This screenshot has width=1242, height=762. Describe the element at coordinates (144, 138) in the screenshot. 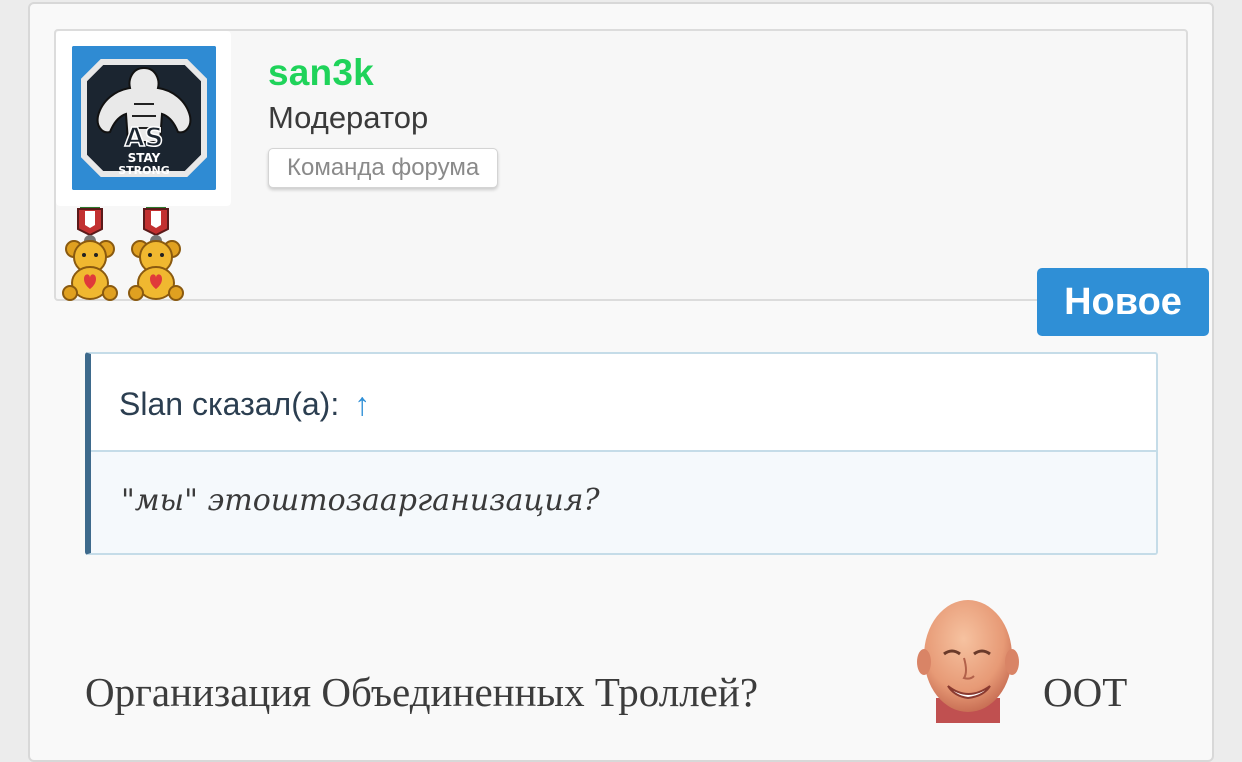

I see `svg-text: AS` at that location.